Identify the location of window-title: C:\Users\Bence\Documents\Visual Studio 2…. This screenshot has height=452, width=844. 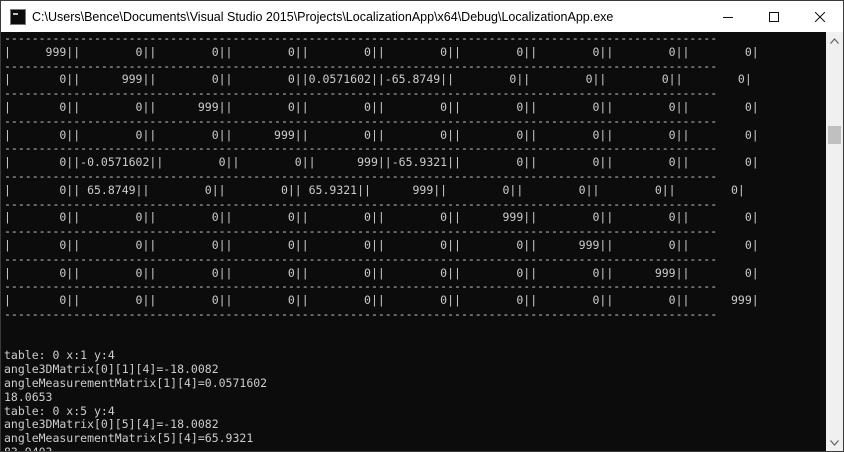
(323, 16).